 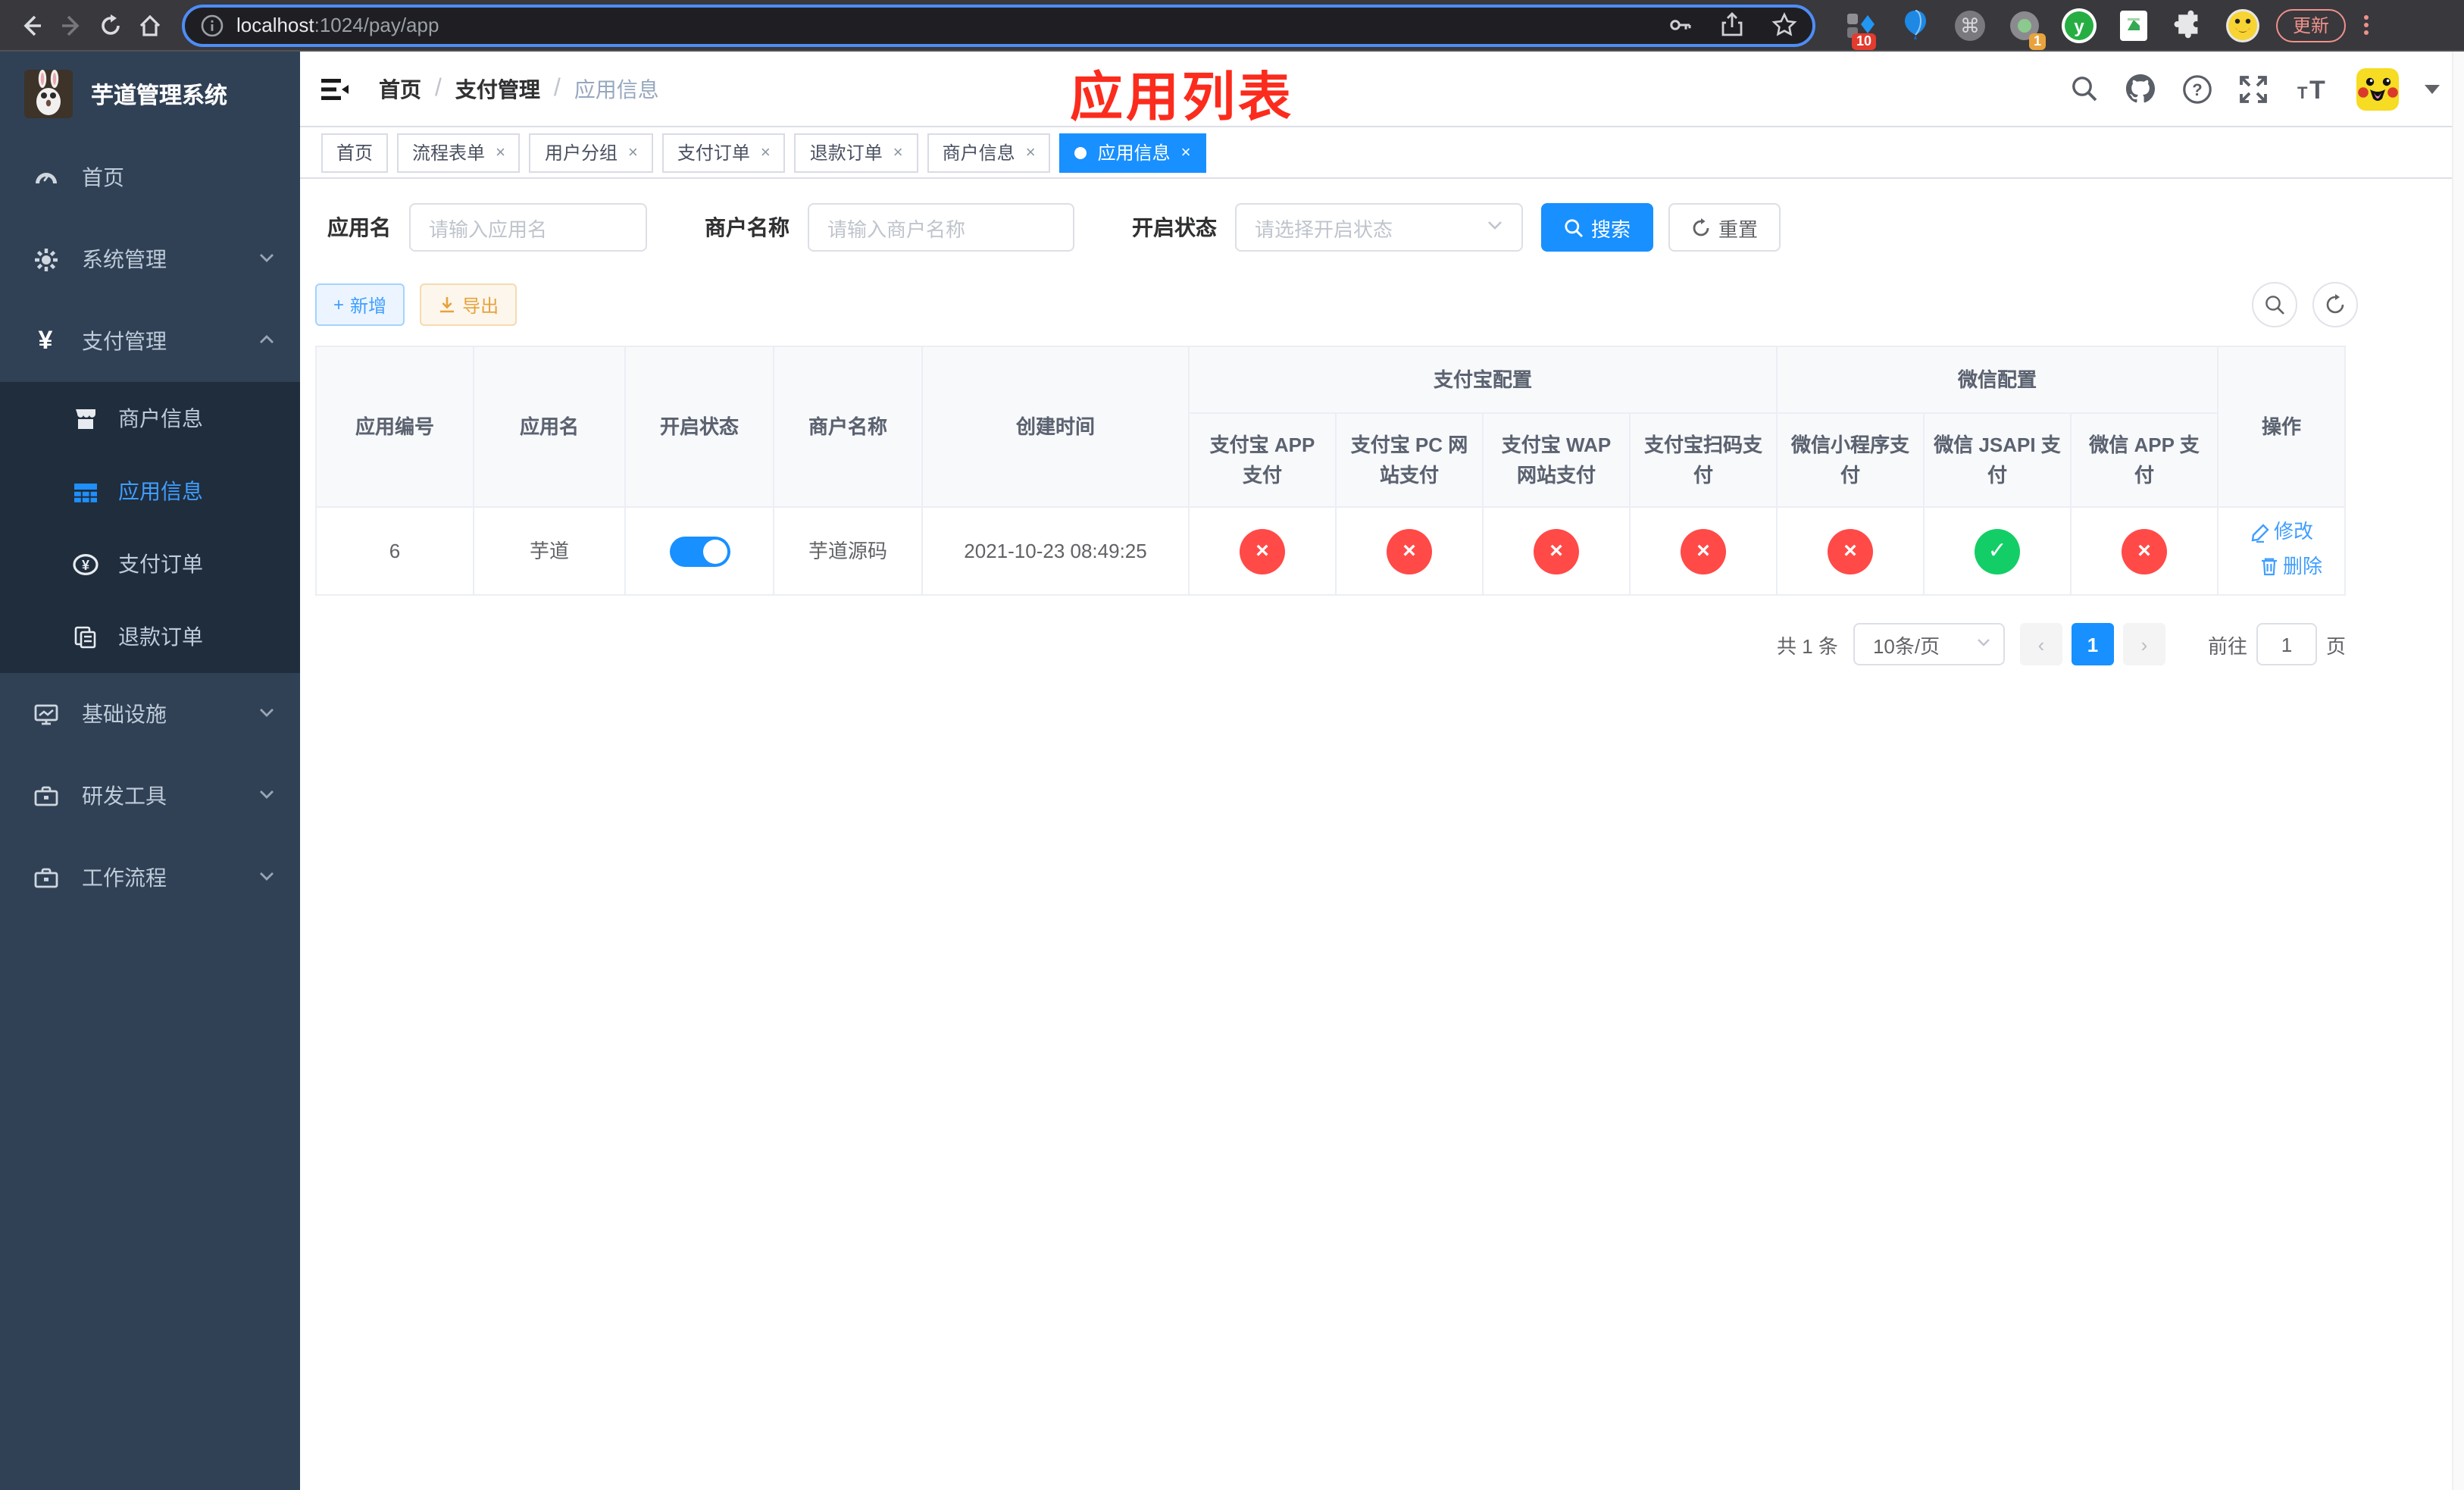 I want to click on sidebar-item-merchant-info: 商户信息, so click(x=150, y=419).